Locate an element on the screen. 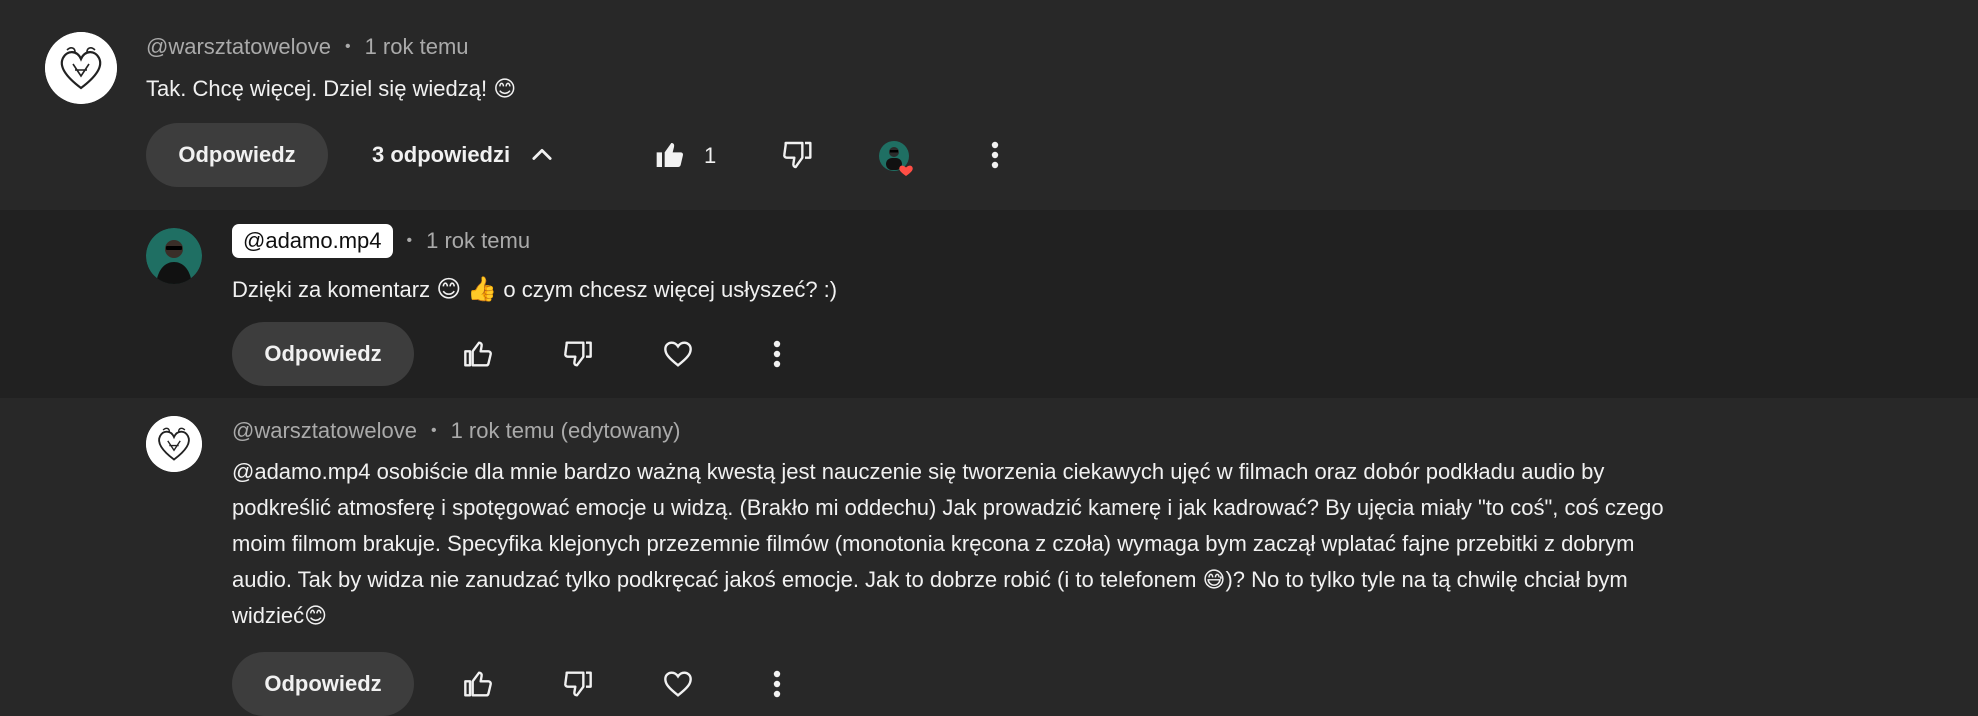 The image size is (1978, 716). chevron-up-icon is located at coordinates (542, 155).